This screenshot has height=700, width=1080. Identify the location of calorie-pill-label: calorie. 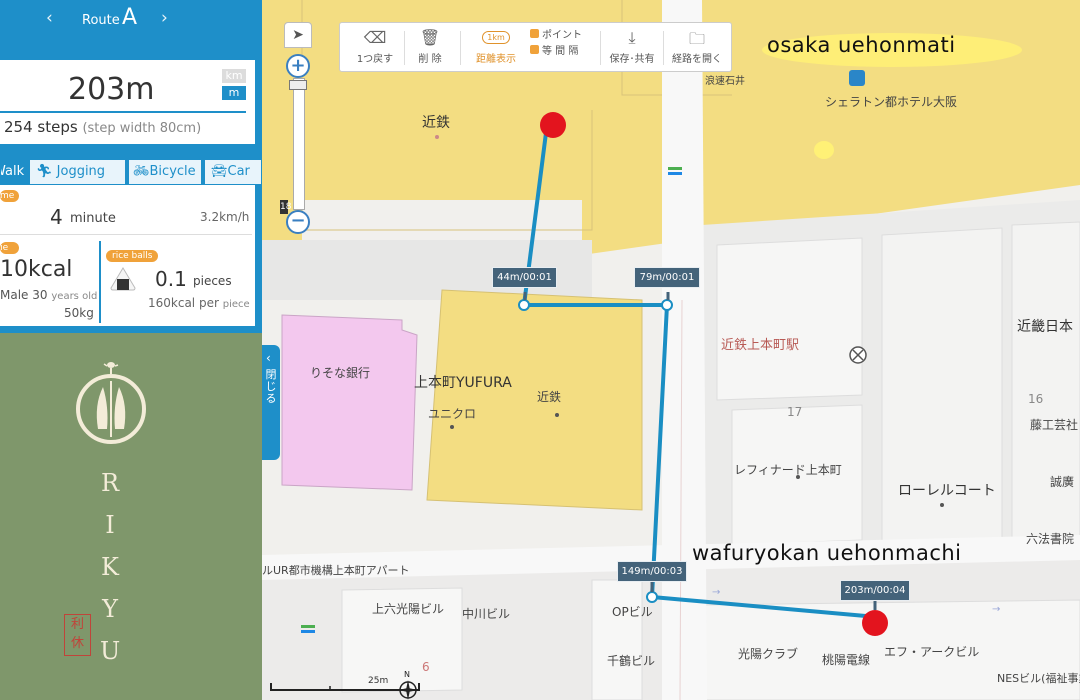
(4, 248).